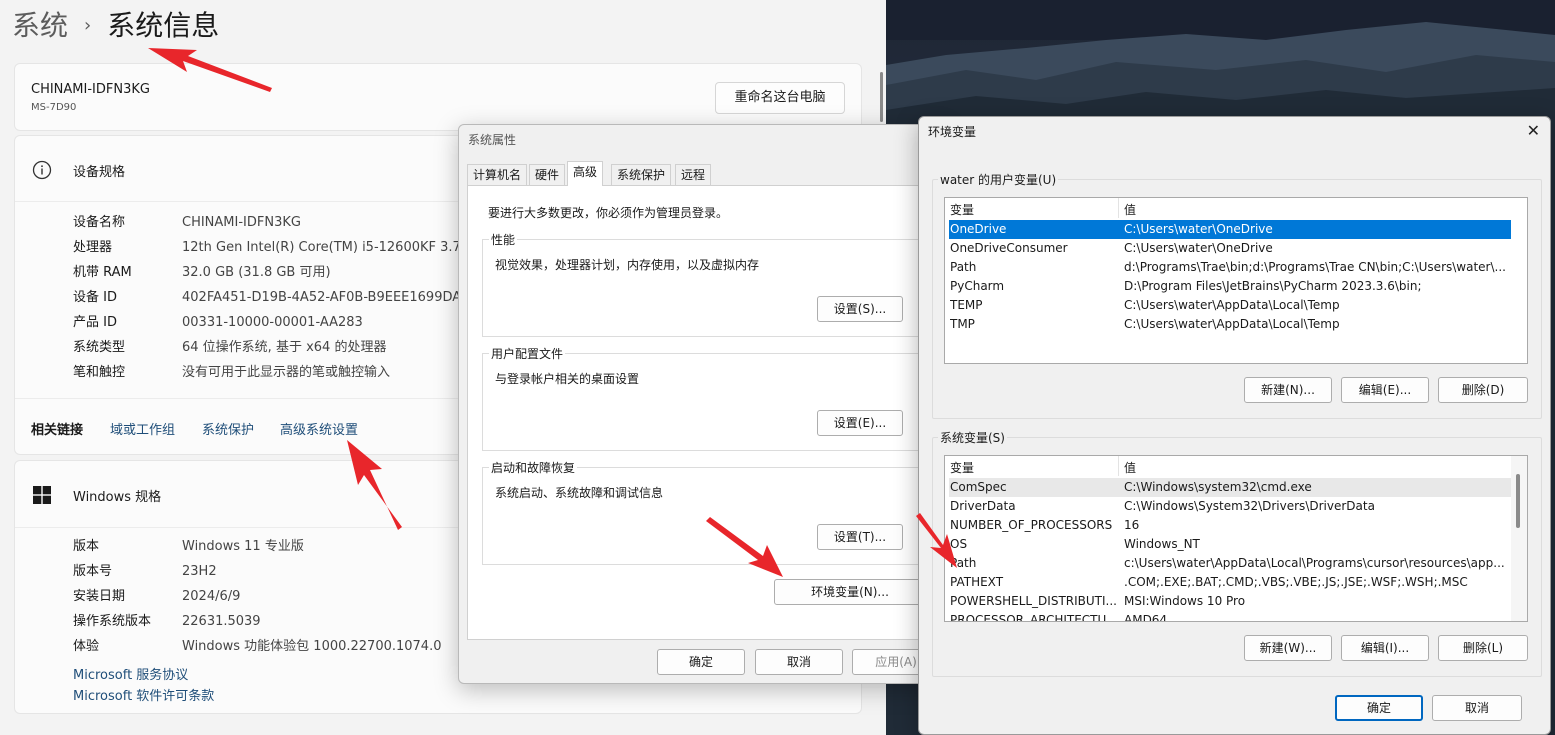 This screenshot has width=1555, height=735. Describe the element at coordinates (40, 25) in the screenshot. I see `breadcrumb-parent: 系统` at that location.